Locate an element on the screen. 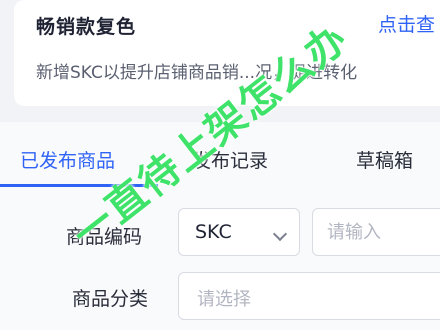 The height and width of the screenshot is (330, 440). category-select: 请选择 is located at coordinates (309, 296).